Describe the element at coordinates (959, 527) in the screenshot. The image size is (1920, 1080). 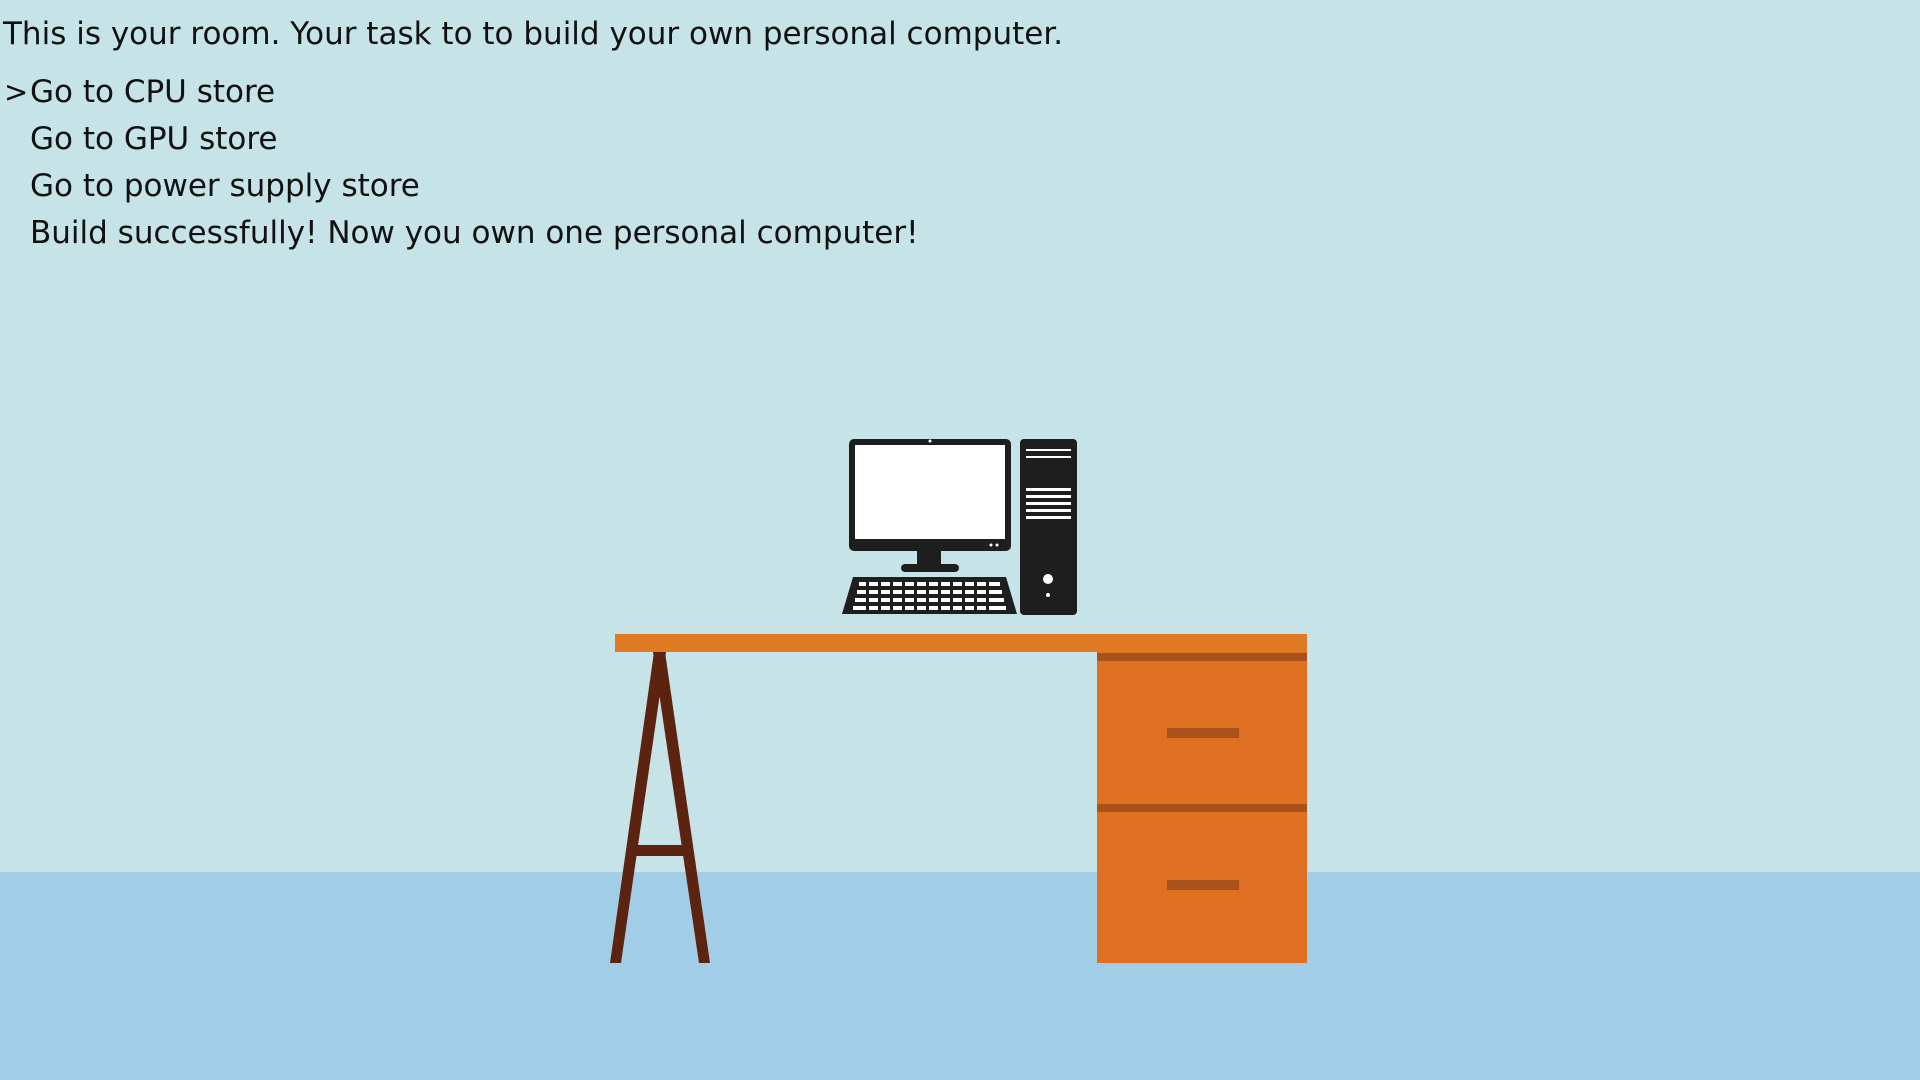
I see `desktop-computer-icon` at that location.